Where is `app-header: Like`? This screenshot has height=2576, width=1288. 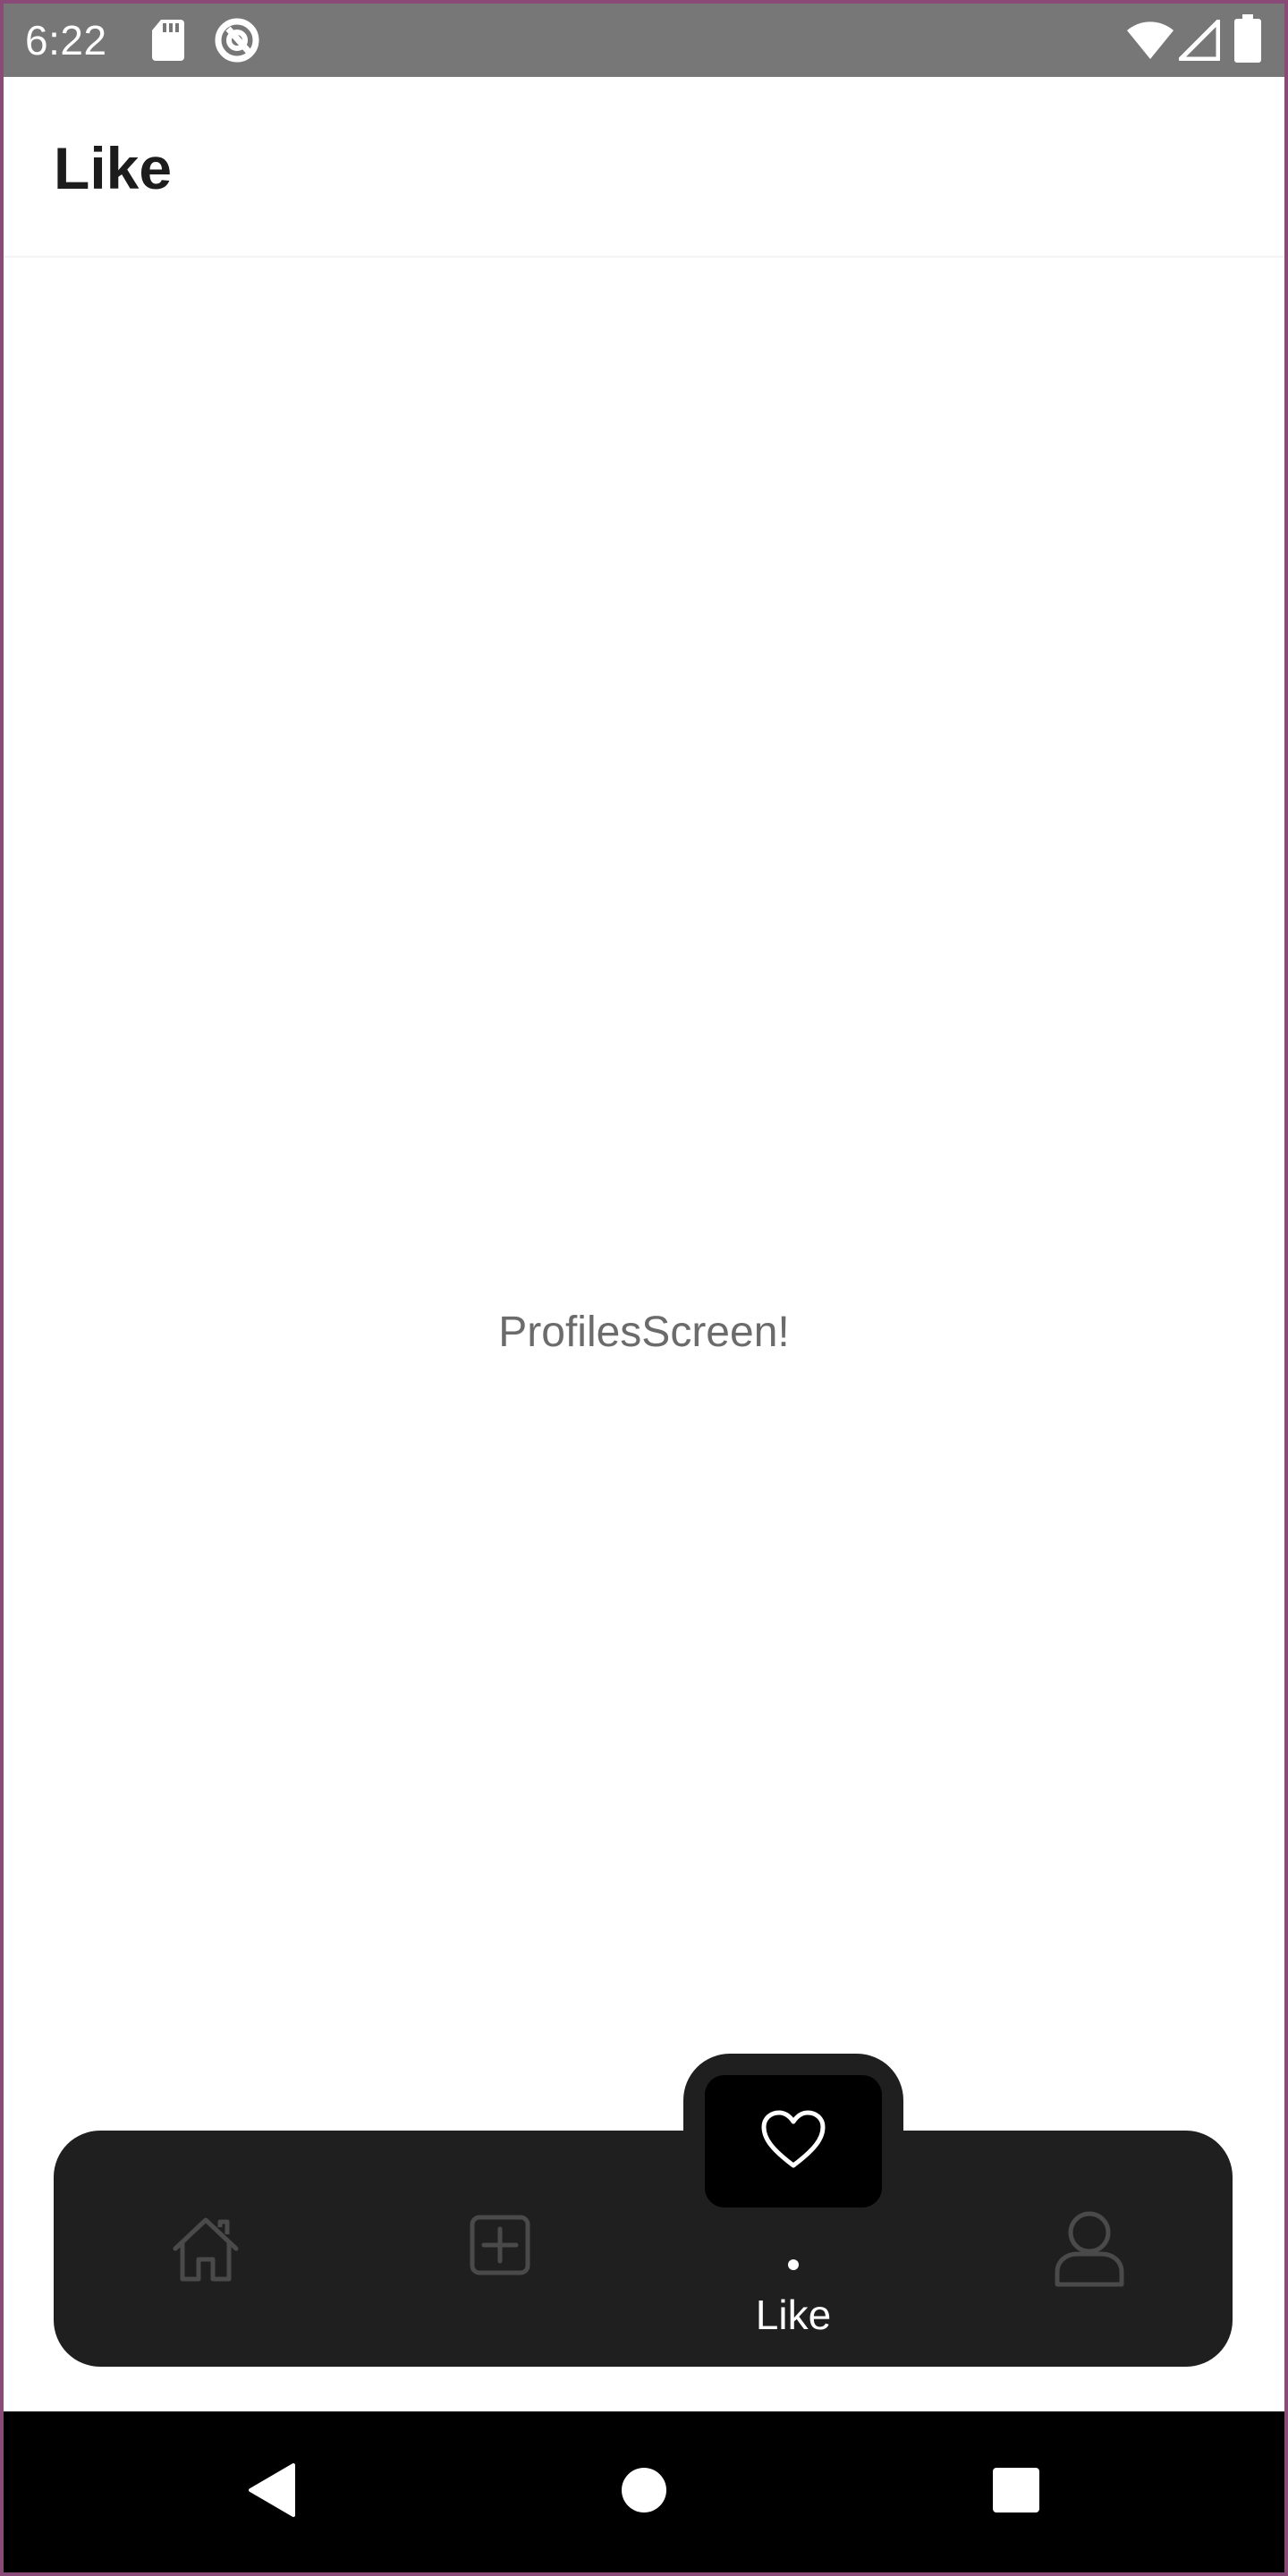 app-header: Like is located at coordinates (644, 167).